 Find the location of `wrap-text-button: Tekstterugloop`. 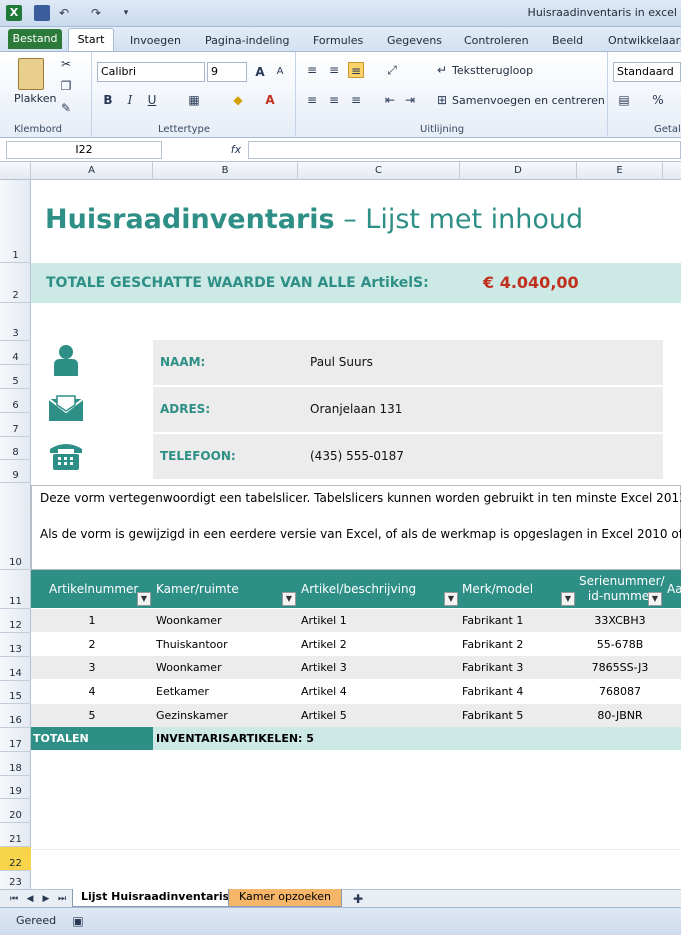

wrap-text-button: Tekstterugloop is located at coordinates (492, 70).